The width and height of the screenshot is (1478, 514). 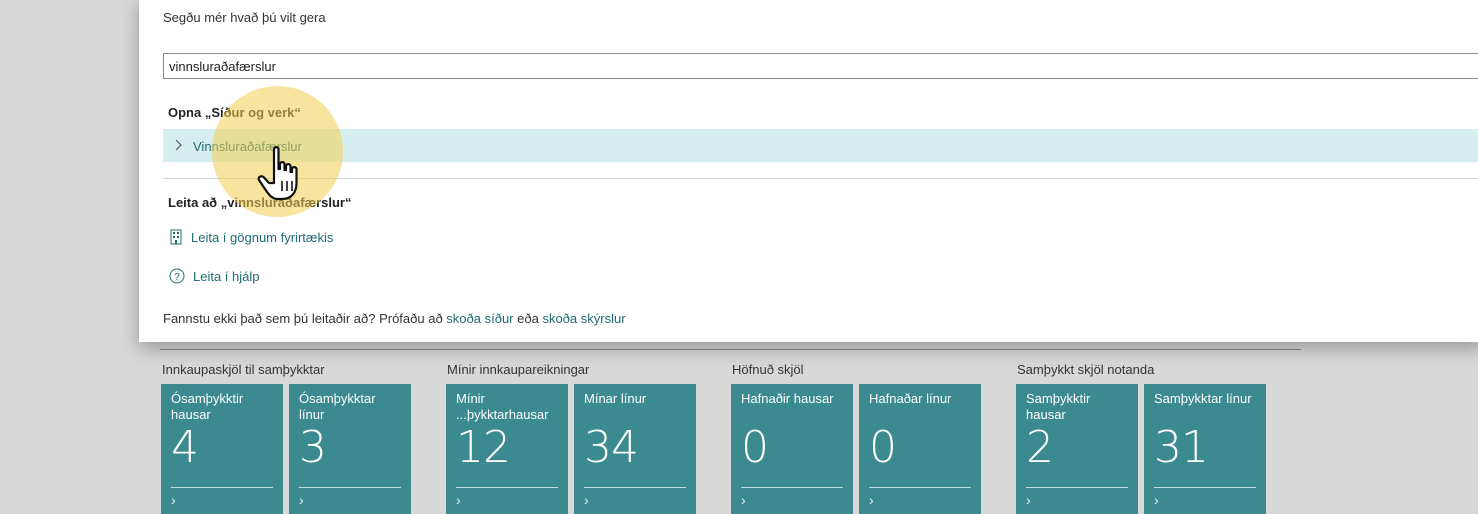 What do you see at coordinates (583, 318) in the screenshot?
I see `browse-reports-link: skoða skýrslur` at bounding box center [583, 318].